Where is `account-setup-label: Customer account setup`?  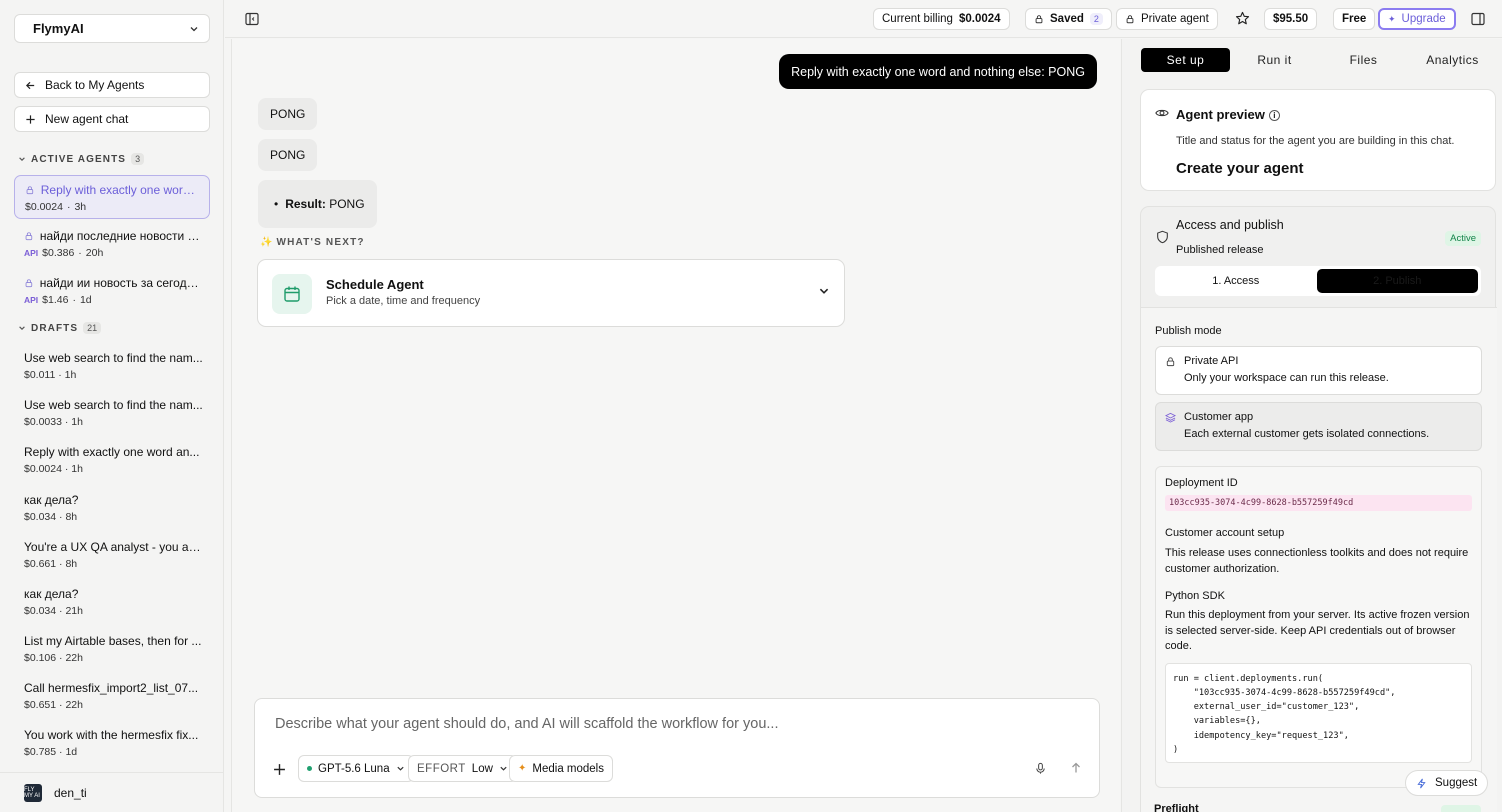
account-setup-label: Customer account setup is located at coordinates (1225, 533).